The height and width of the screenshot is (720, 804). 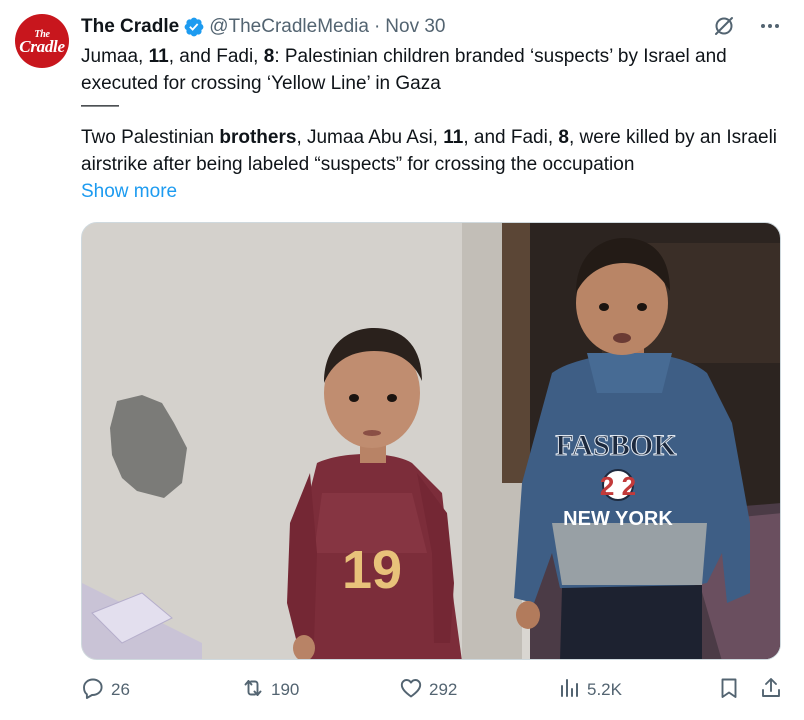 I want to click on share-button, so click(x=771, y=690).